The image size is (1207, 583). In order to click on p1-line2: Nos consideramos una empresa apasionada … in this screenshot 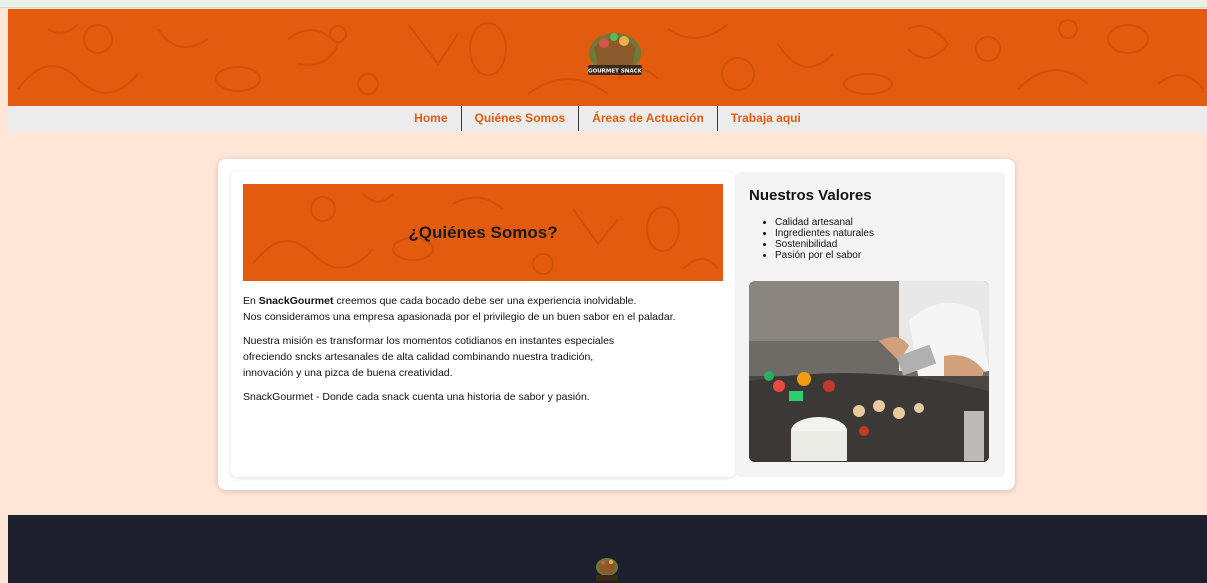, I will do `click(459, 317)`.